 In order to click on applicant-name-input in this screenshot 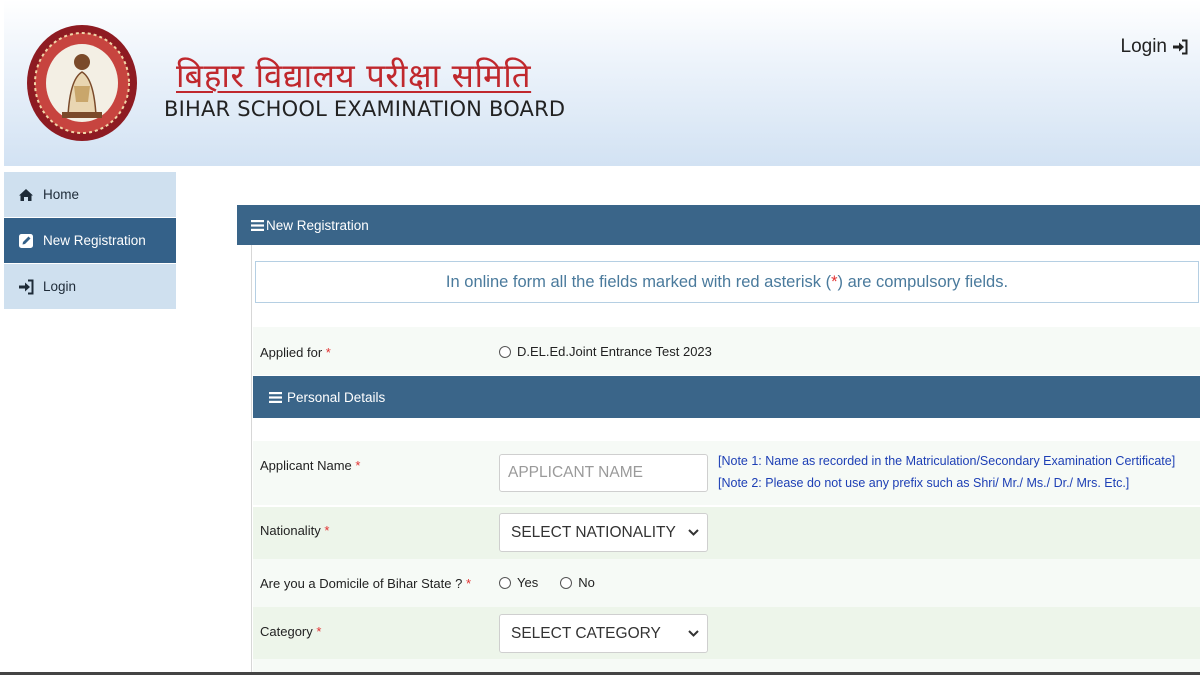, I will do `click(603, 473)`.